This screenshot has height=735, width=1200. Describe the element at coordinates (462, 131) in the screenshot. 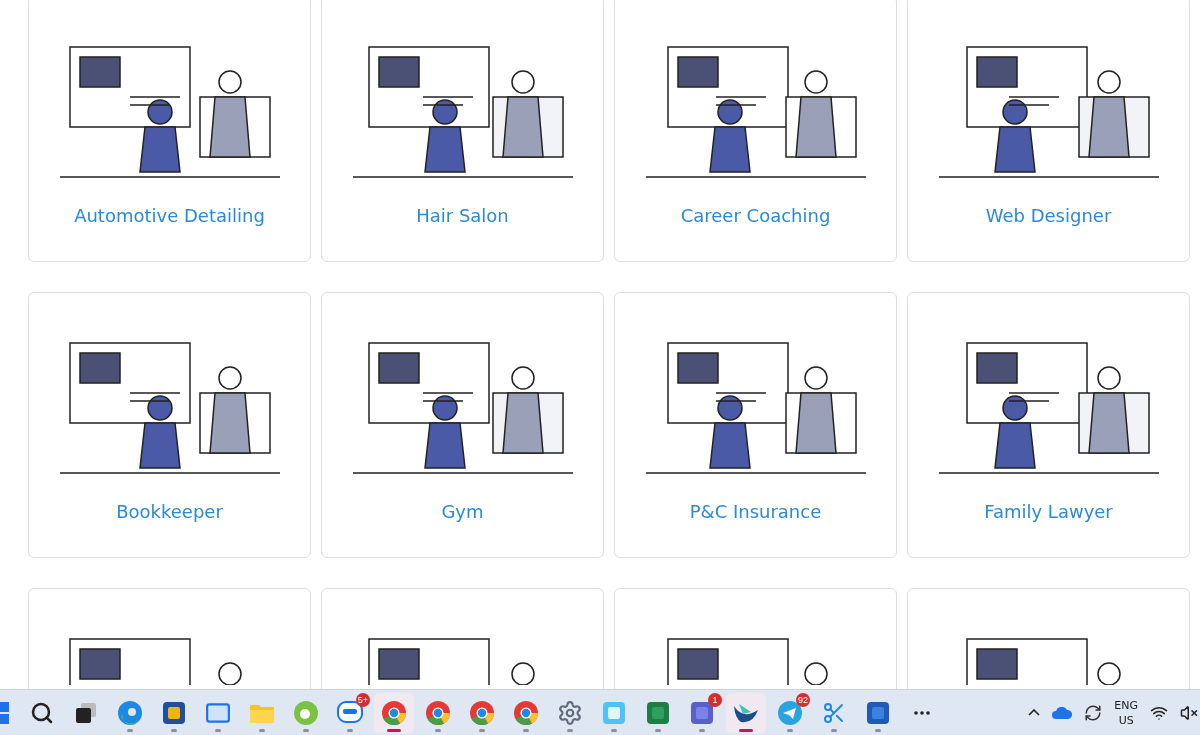

I see `service-card: Hair Salon` at that location.